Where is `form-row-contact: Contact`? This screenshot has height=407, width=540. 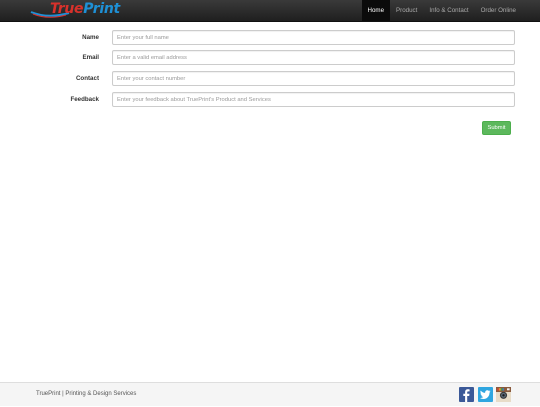 form-row-contact: Contact is located at coordinates (270, 78).